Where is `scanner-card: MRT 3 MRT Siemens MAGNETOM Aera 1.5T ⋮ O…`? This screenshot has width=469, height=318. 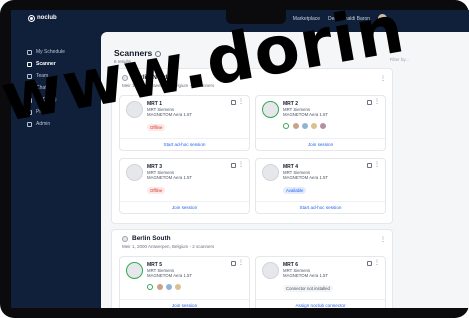
scanner-card: MRT 3 MRT Siemens MAGNETOM Aera 1.5T ⋮ O… is located at coordinates (184, 186).